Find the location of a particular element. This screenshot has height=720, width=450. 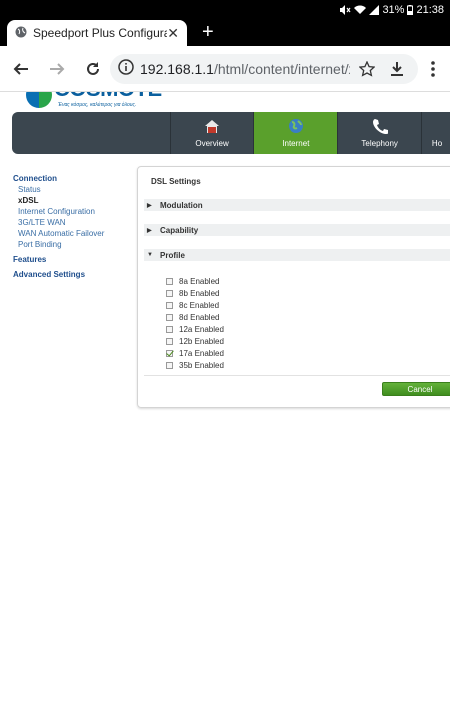

url-text: 192.168.1.1/html/content/internet/xdsl is located at coordinates (245, 69).